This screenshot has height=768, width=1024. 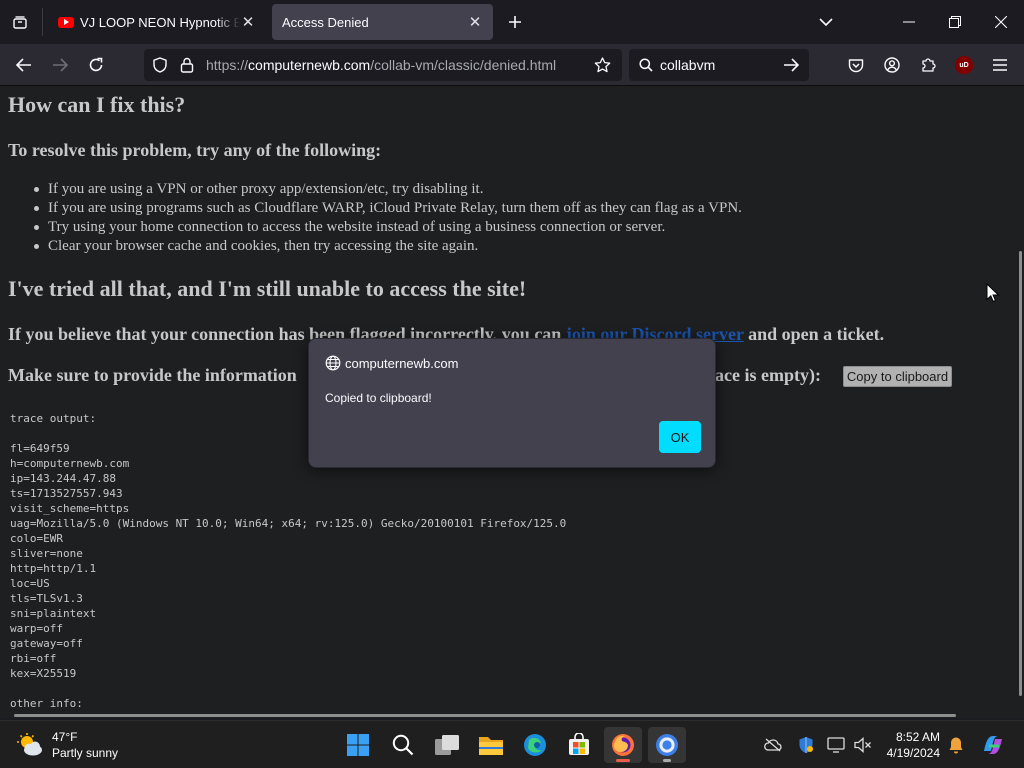 I want to click on trace-line: loc=US, so click(x=30, y=583).